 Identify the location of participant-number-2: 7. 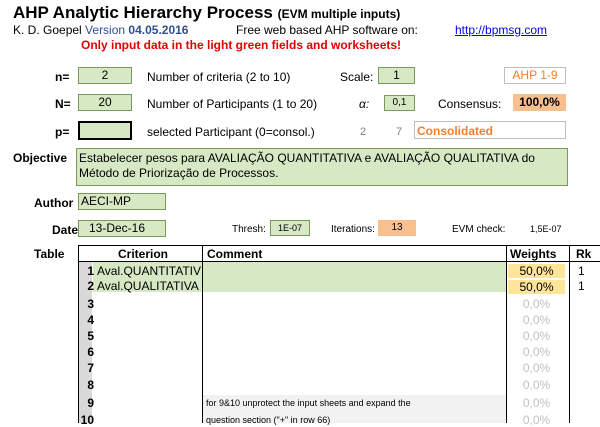
(399, 132).